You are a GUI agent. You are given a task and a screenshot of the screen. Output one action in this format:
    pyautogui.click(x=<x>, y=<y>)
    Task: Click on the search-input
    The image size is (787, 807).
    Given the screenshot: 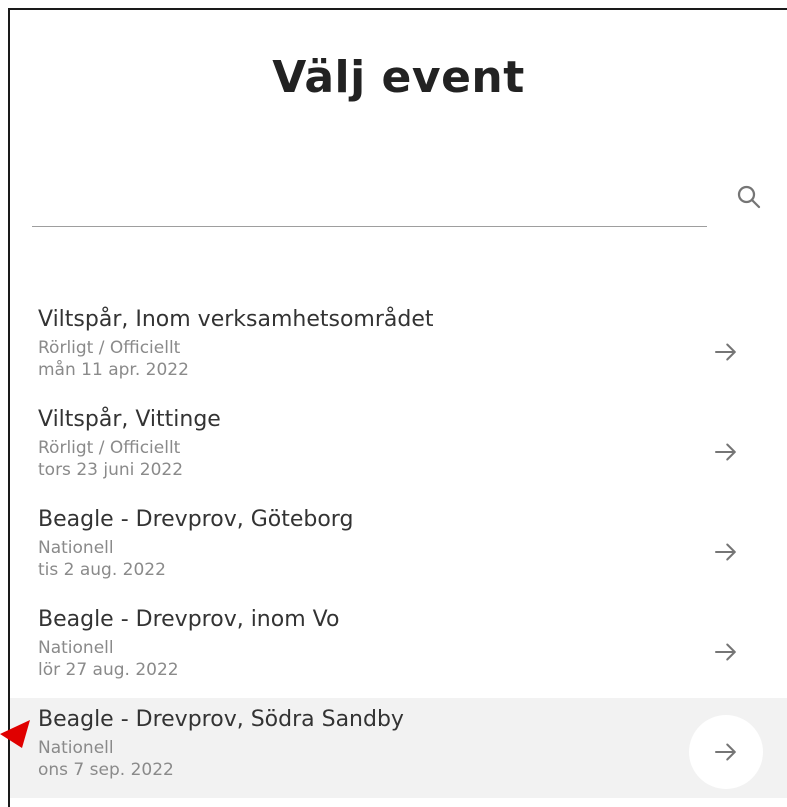 What is the action you would take?
    pyautogui.click(x=369, y=202)
    